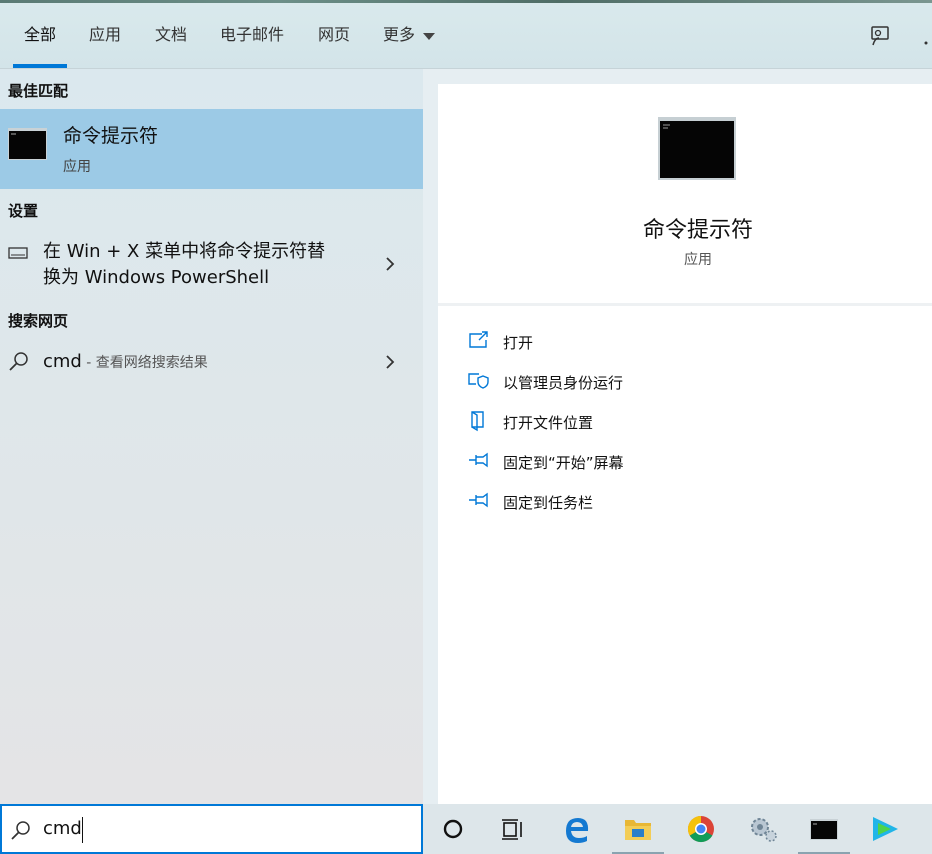 The width and height of the screenshot is (932, 854). Describe the element at coordinates (171, 35) in the screenshot. I see `tab-documents: 文档` at that location.